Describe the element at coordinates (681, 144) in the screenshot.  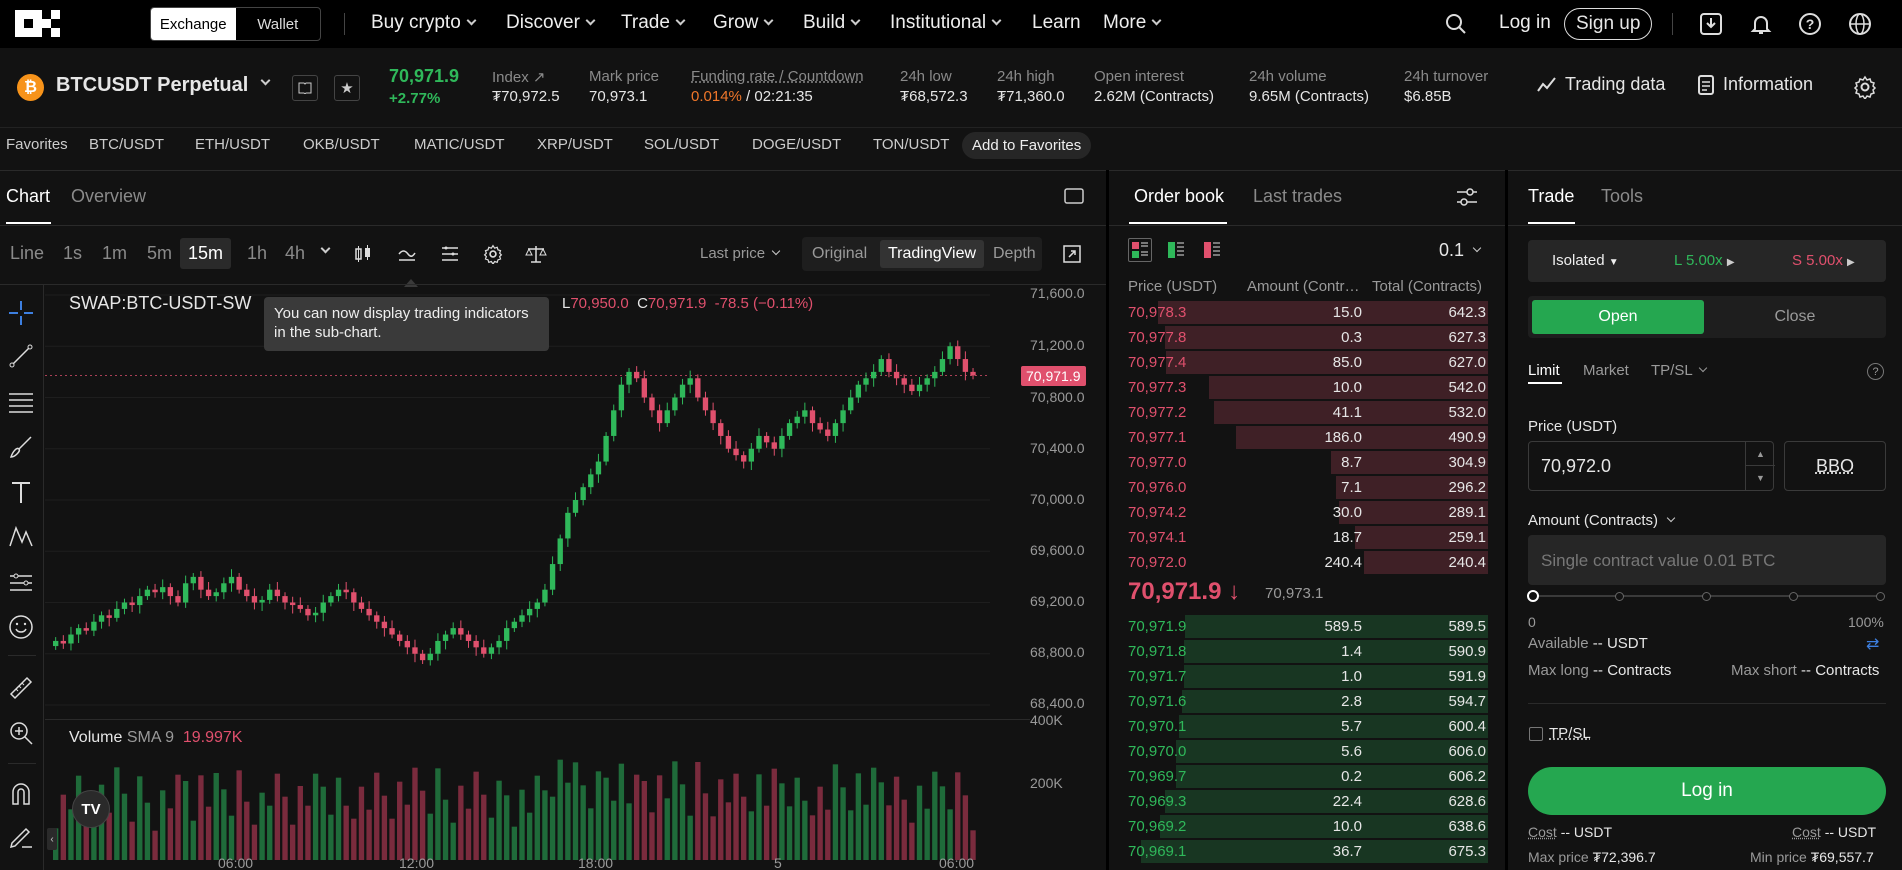
I see `fav-item: SOL/USDT` at that location.